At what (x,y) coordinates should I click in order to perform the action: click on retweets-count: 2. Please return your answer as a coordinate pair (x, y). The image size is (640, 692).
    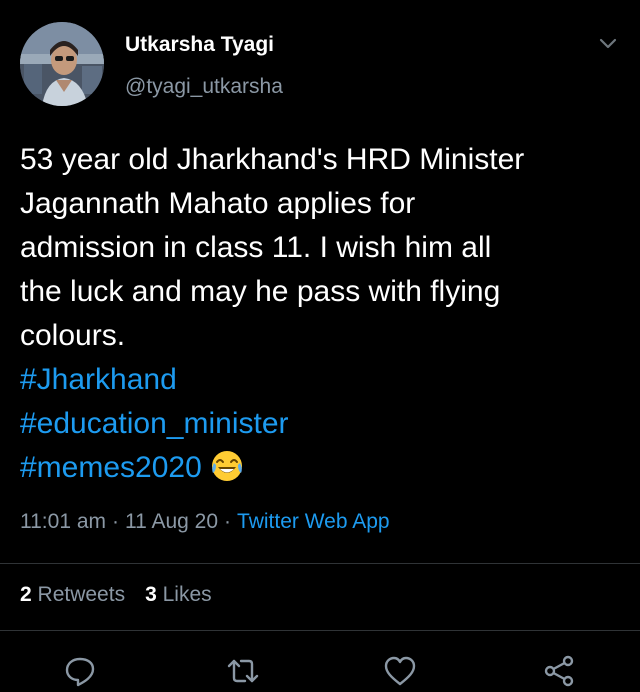
    Looking at the image, I should click on (26, 594).